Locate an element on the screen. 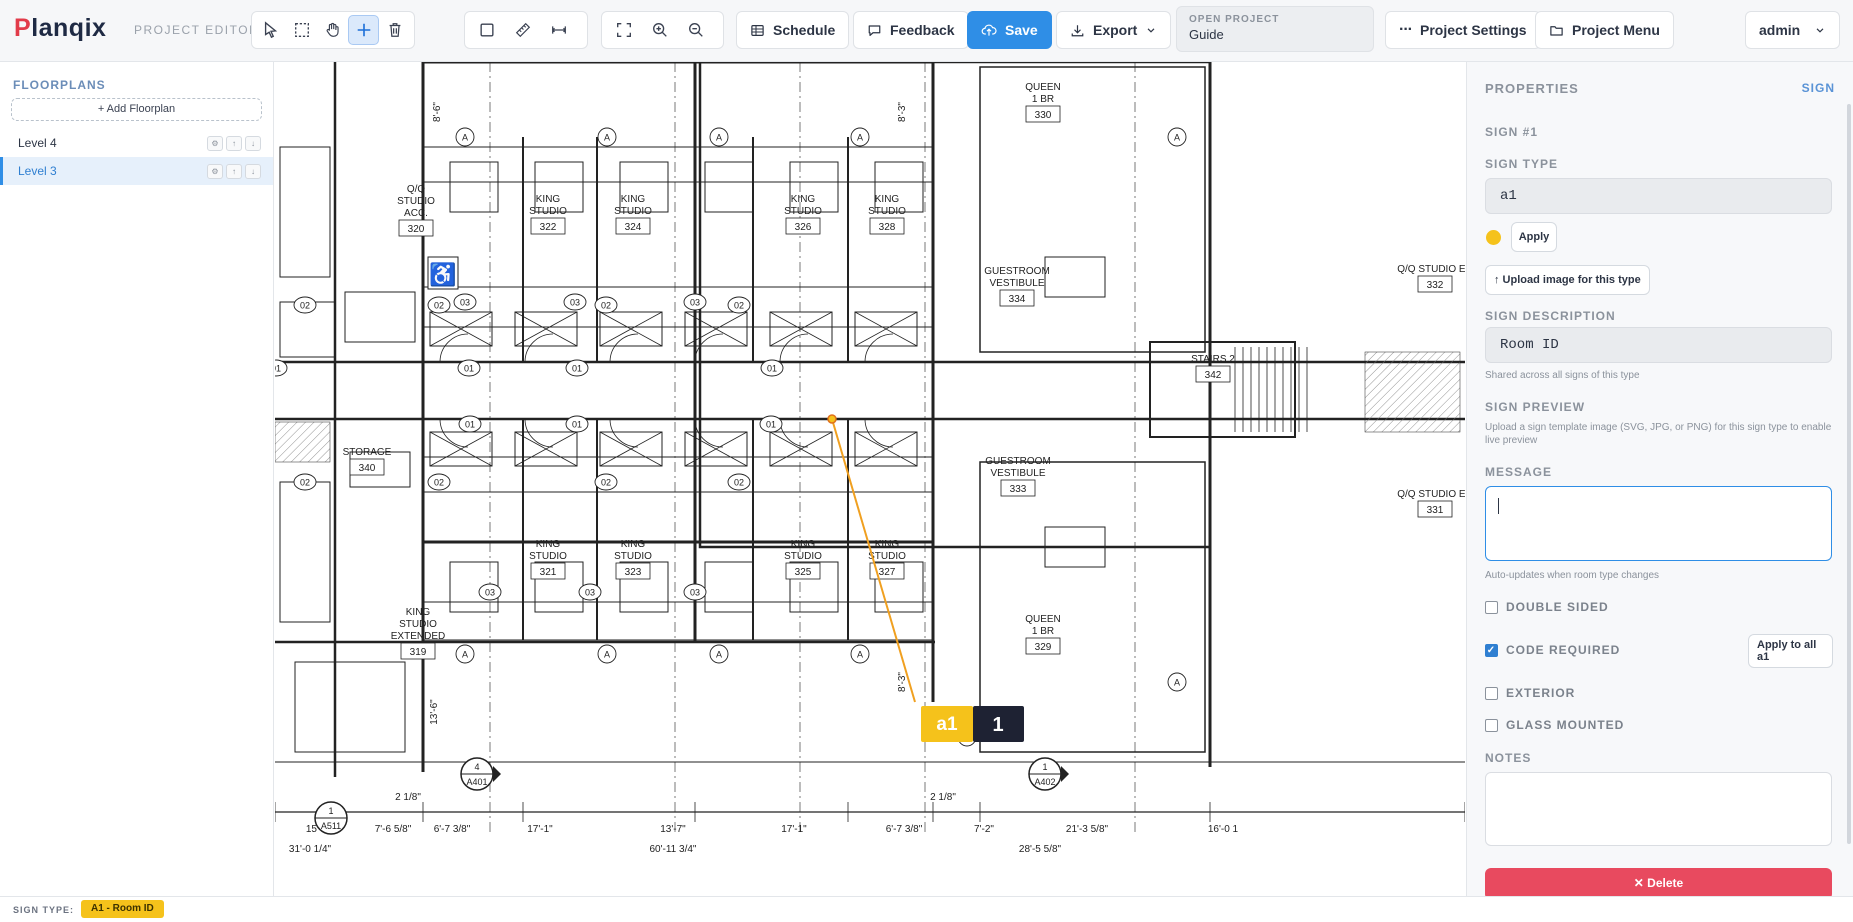 Image resolution: width=1853 pixels, height=922 pixels. room-number-label: 326 is located at coordinates (803, 227).